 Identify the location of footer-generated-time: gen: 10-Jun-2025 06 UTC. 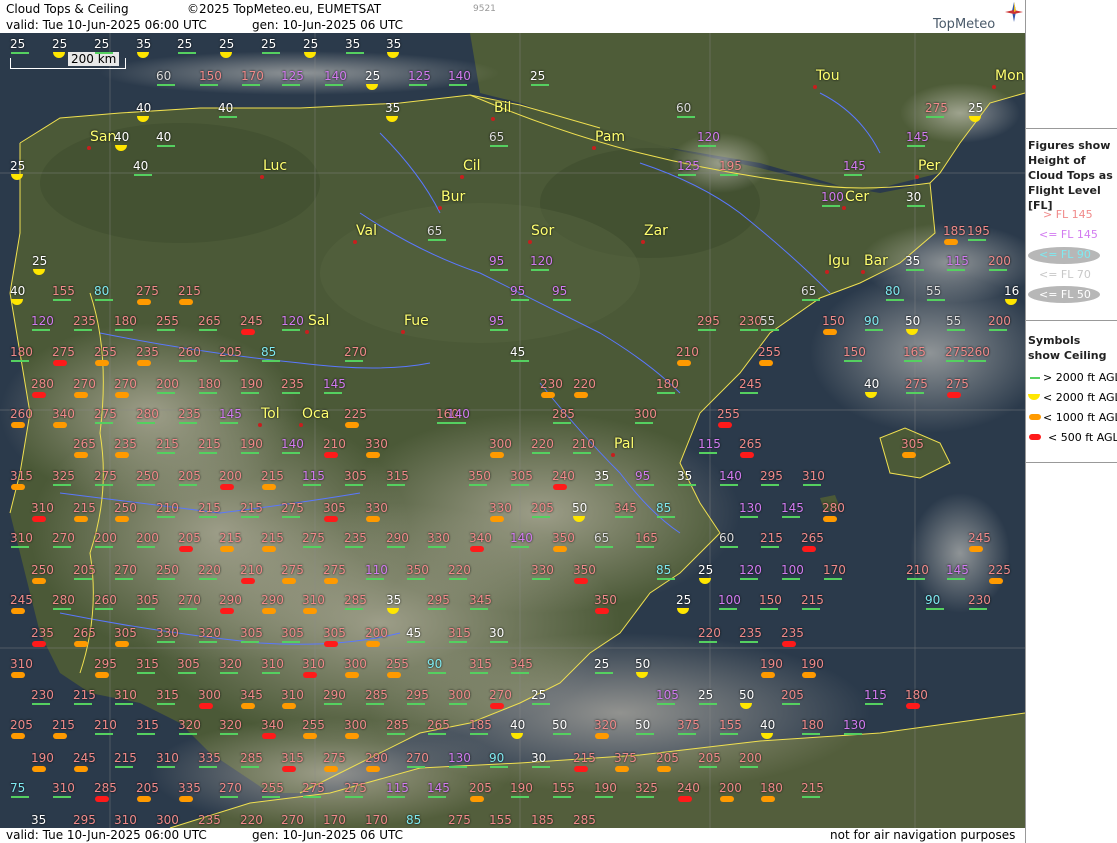
(328, 835).